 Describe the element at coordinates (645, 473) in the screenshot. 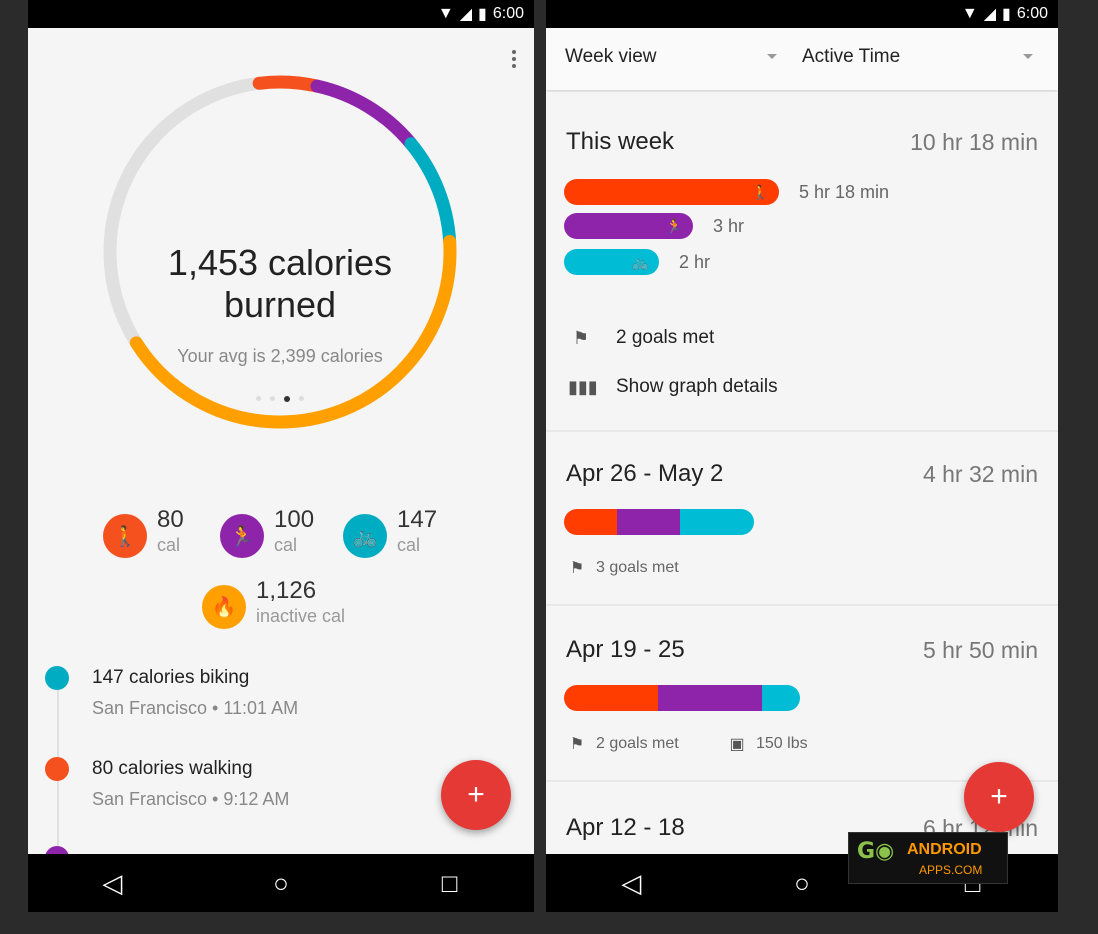

I see `card-title: Apr 26 - May 2` at that location.